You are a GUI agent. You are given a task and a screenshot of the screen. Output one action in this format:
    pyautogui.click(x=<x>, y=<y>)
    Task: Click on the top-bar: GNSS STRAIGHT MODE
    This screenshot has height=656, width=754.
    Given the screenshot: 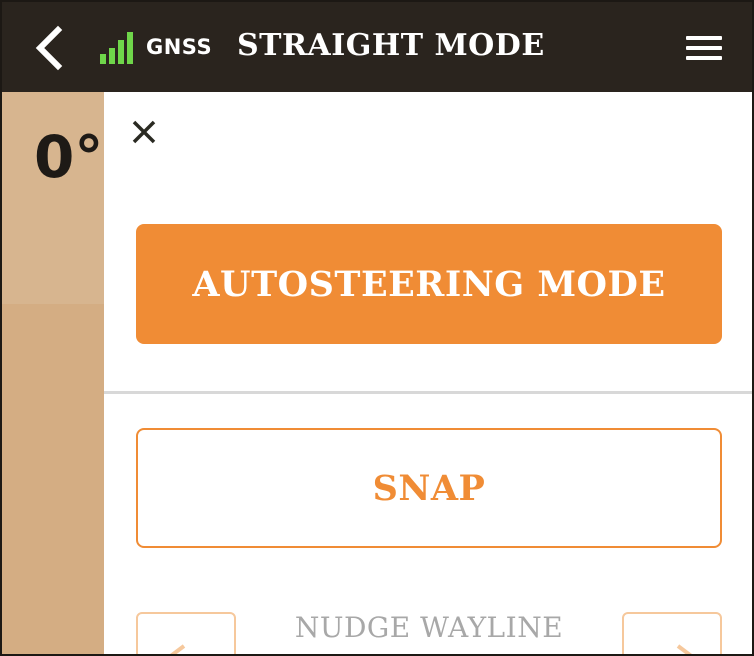 What is the action you would take?
    pyautogui.click(x=377, y=47)
    